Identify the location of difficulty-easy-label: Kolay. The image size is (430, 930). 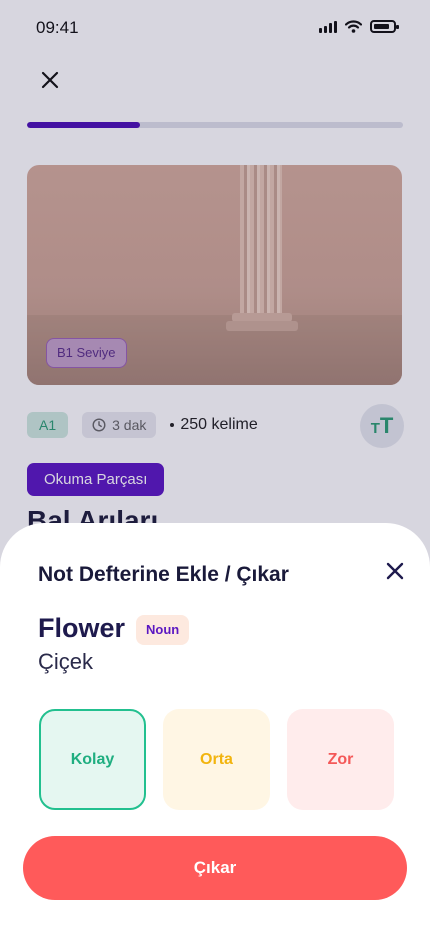
(92, 759).